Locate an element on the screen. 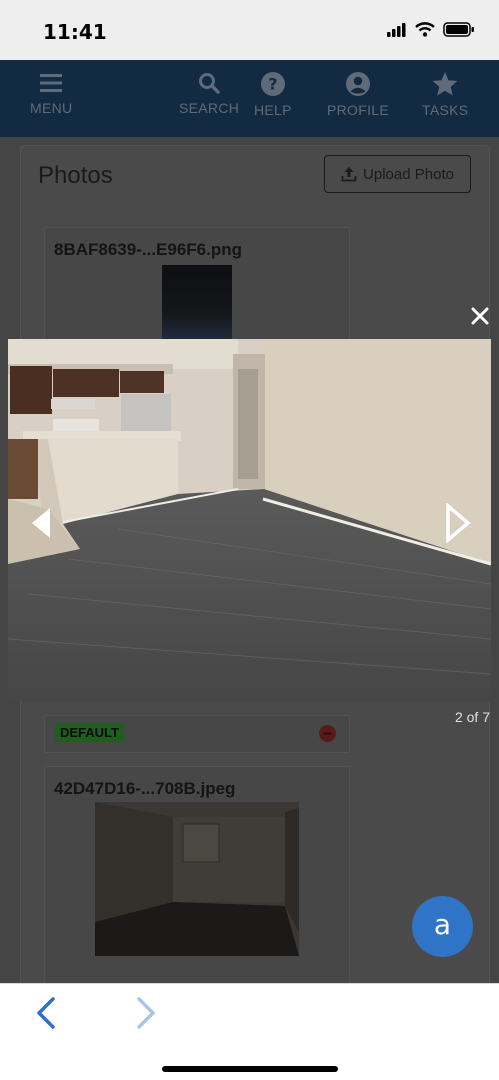  page-title: Photos is located at coordinates (75, 175).